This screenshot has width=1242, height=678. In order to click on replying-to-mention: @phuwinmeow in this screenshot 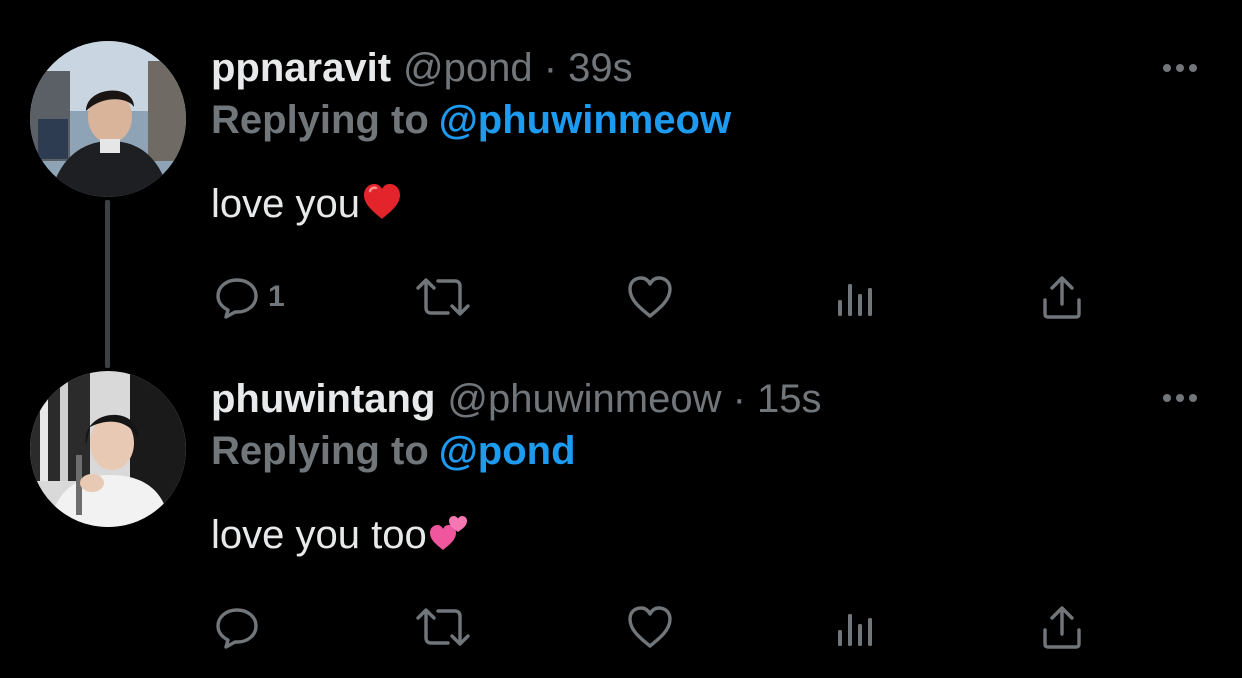, I will do `click(585, 120)`.